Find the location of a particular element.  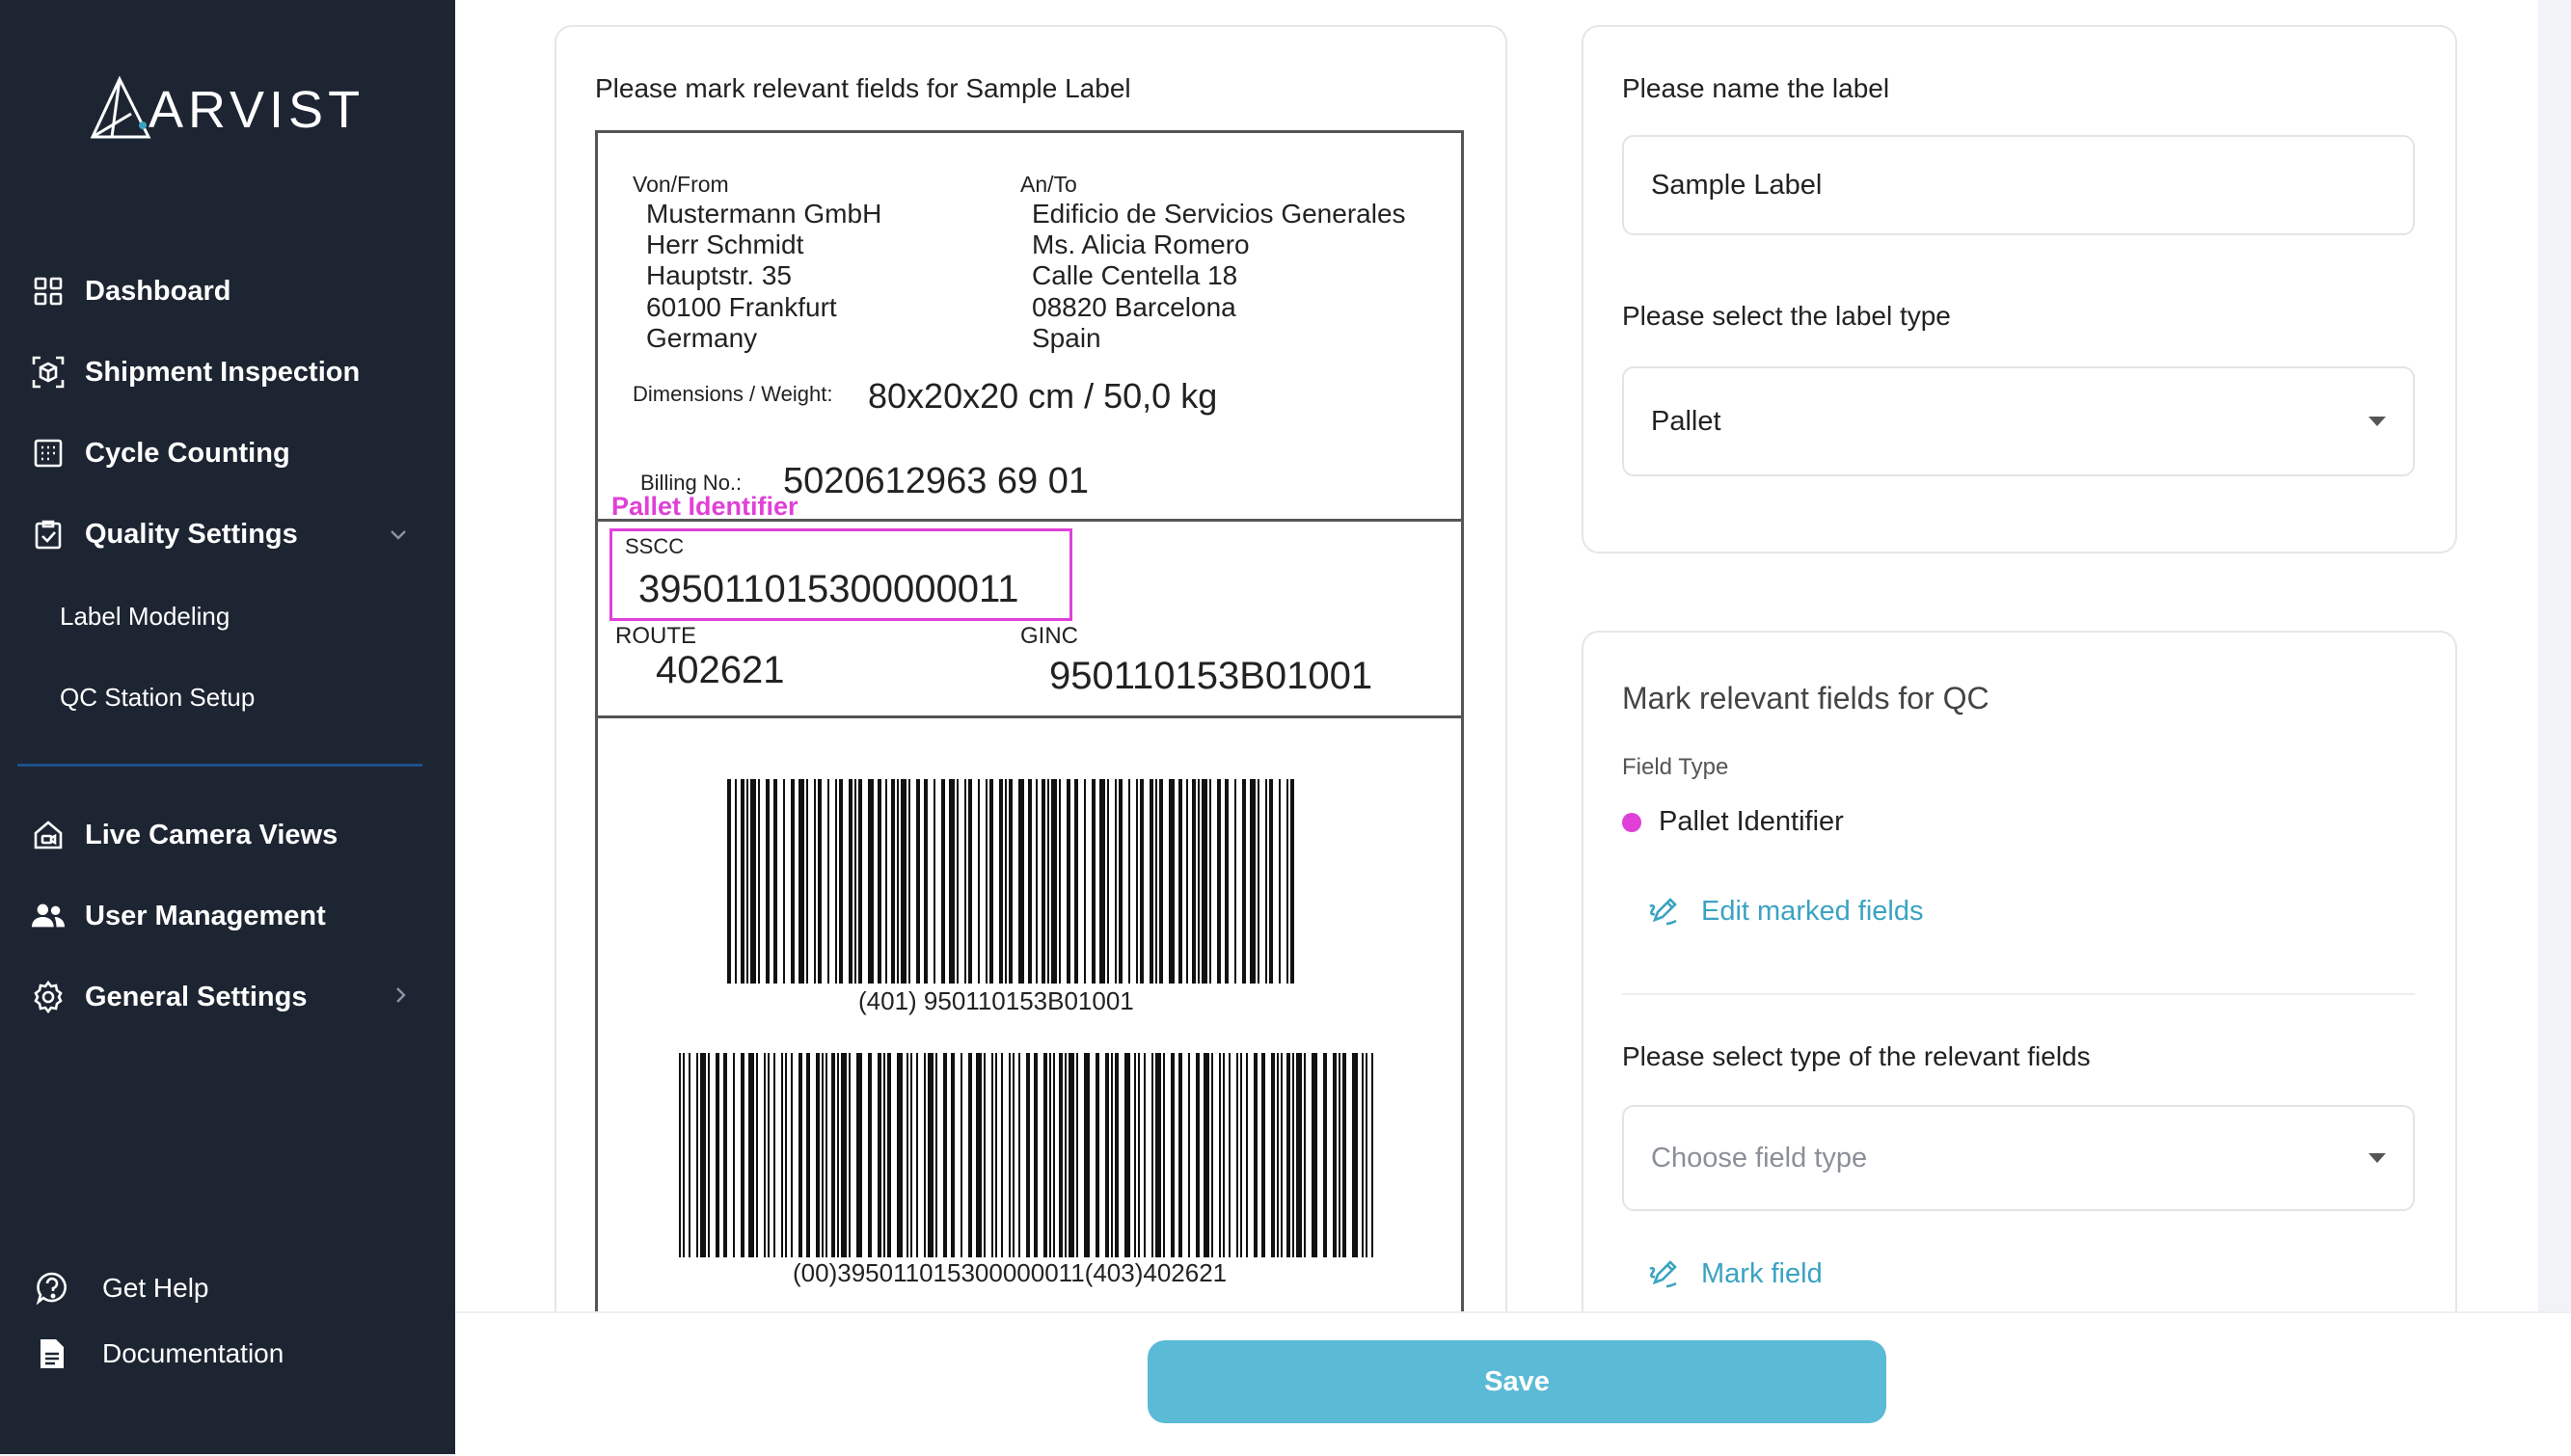

mark-field-link: Mark field is located at coordinates (1735, 1273).